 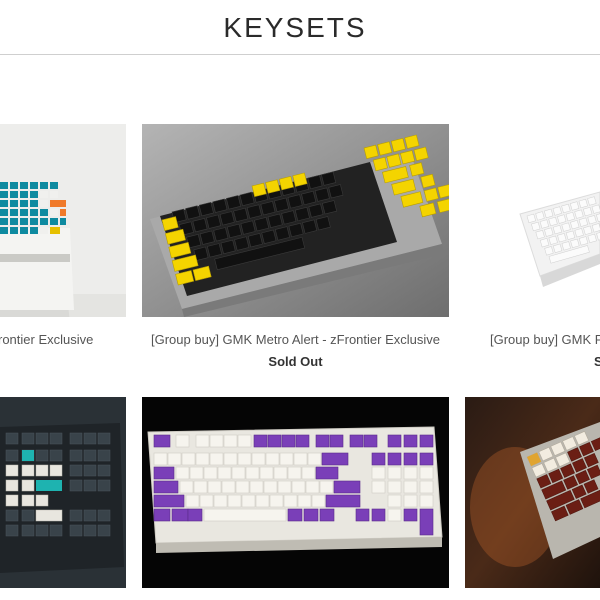 What do you see at coordinates (597, 361) in the screenshot?
I see `product-status: S` at bounding box center [597, 361].